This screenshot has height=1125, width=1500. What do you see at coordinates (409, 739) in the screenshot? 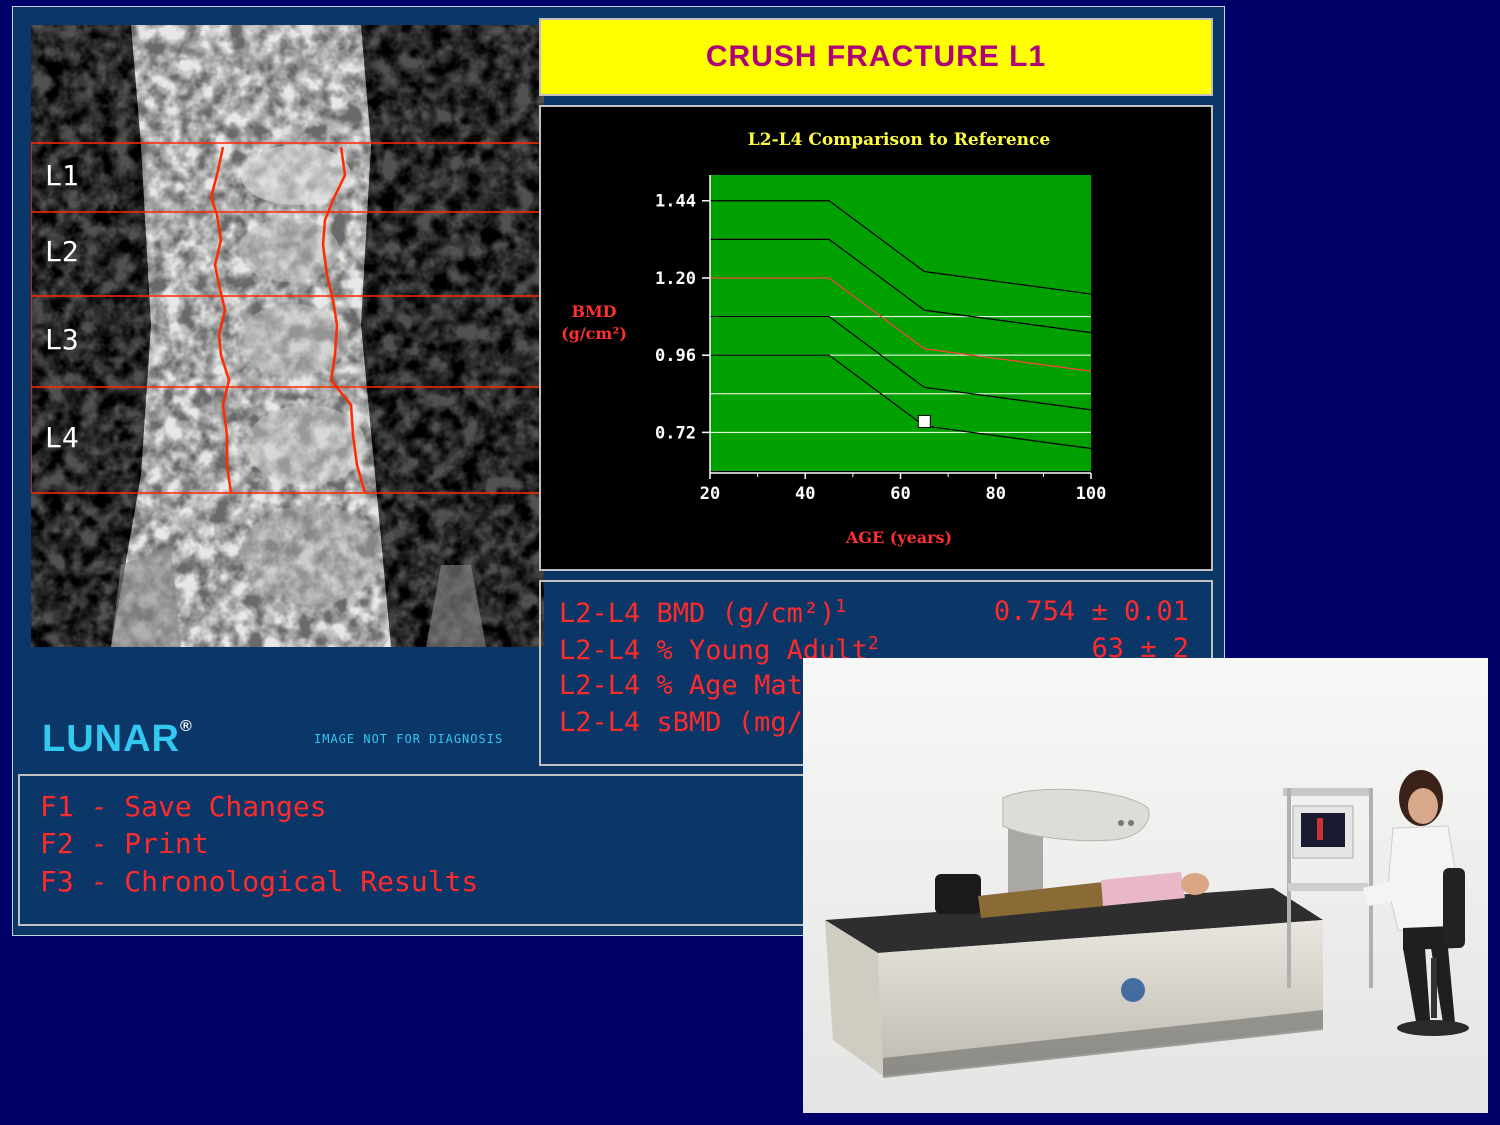
I see `disclaimer-text: IMAGE NOT FOR DIAGNOSIS` at bounding box center [409, 739].